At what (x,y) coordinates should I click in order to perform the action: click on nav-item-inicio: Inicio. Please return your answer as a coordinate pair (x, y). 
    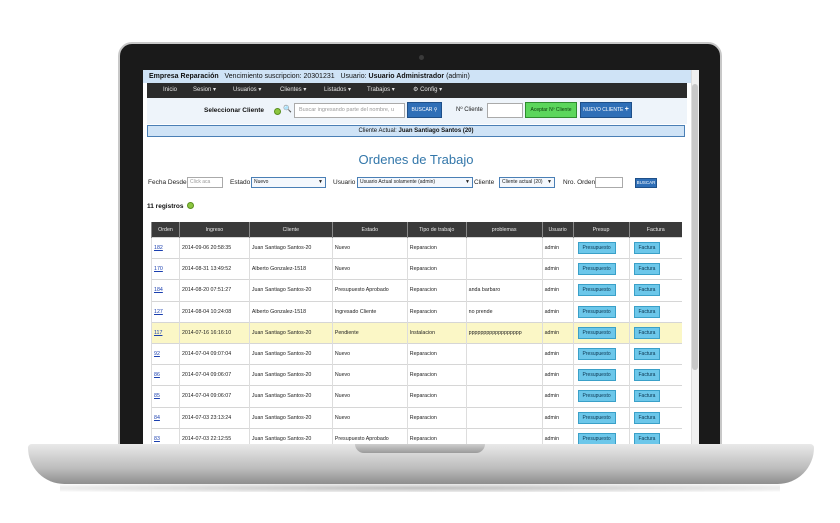
    Looking at the image, I should click on (170, 90).